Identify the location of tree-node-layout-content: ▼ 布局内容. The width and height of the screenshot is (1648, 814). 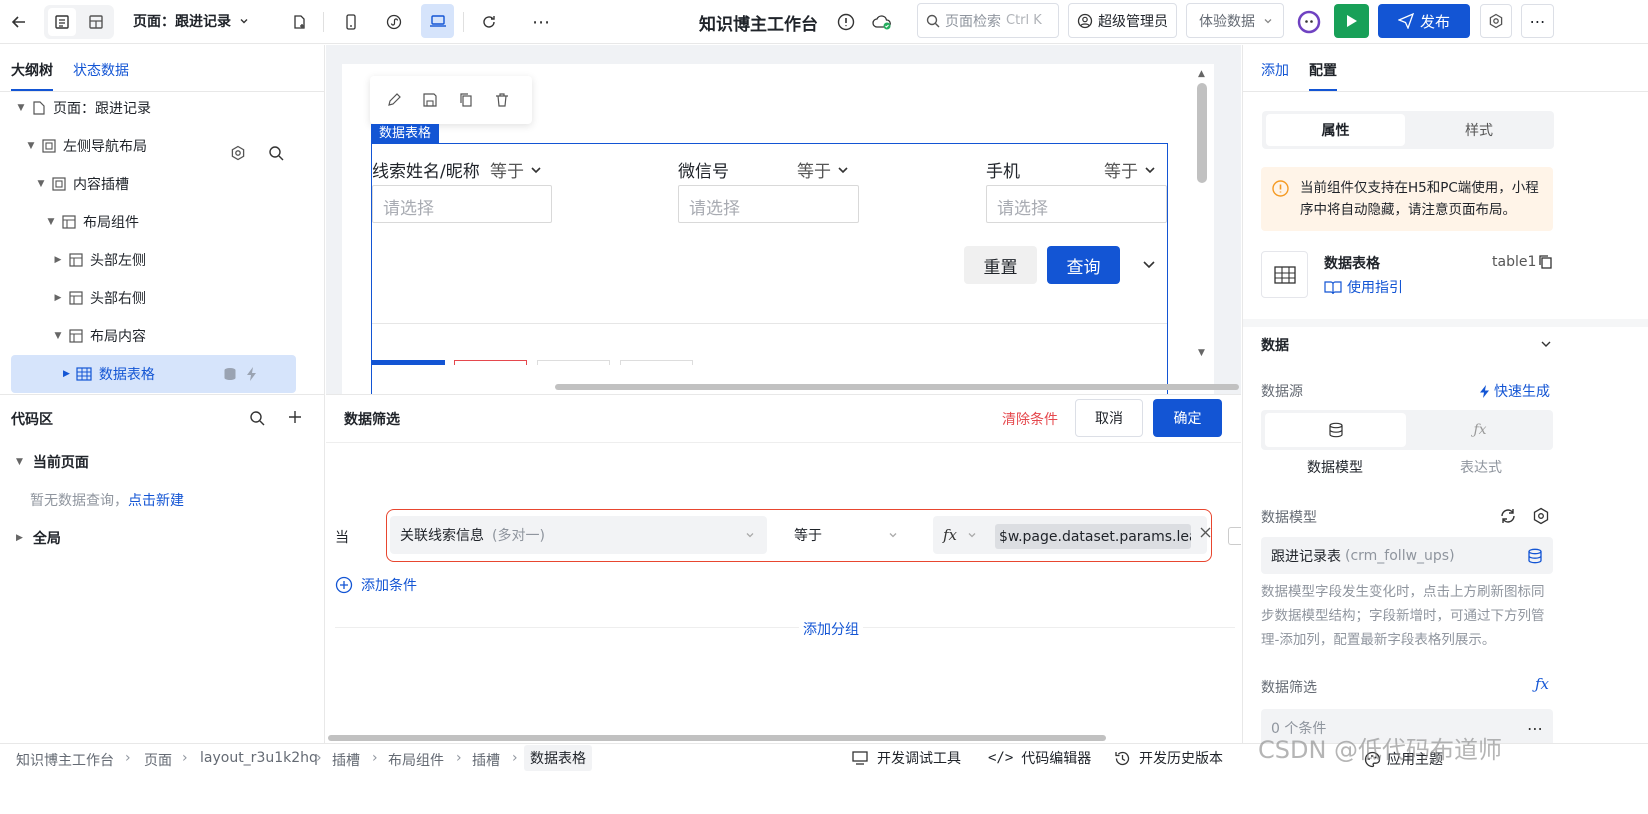
(162, 336).